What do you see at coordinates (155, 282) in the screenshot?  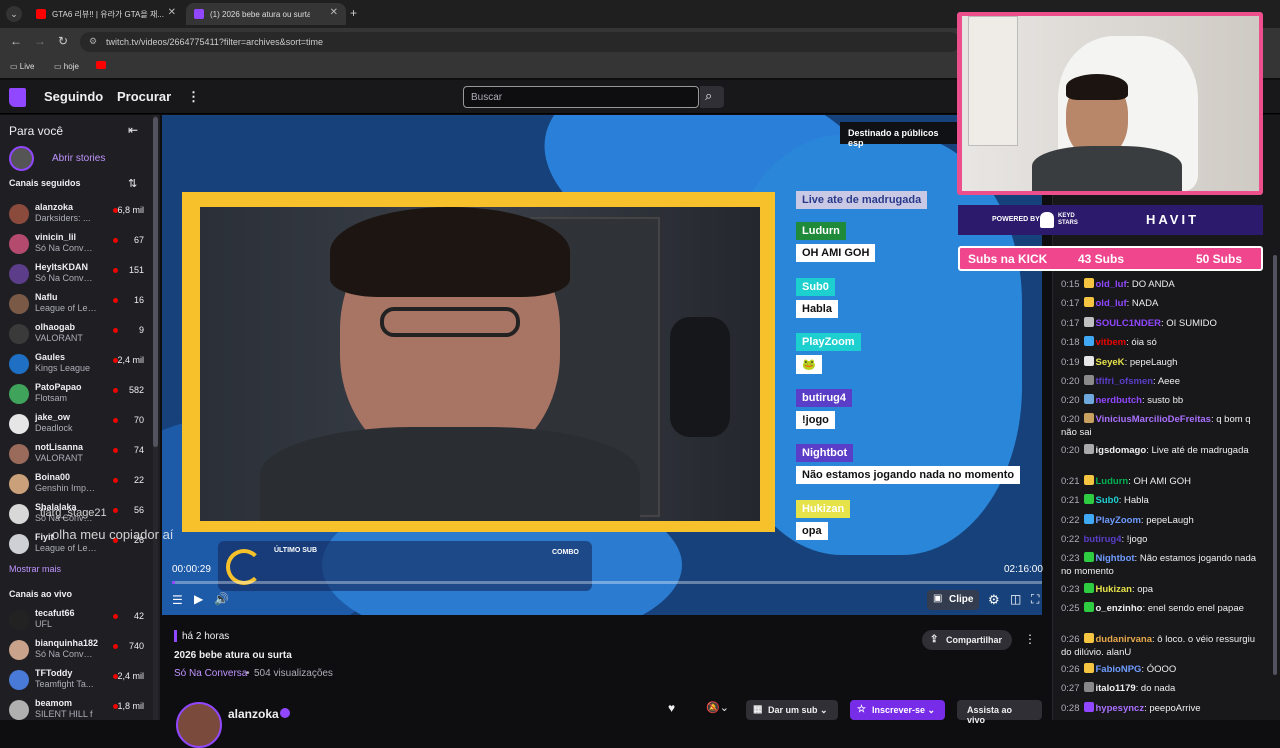 I see `sidebar-scrollbar` at bounding box center [155, 282].